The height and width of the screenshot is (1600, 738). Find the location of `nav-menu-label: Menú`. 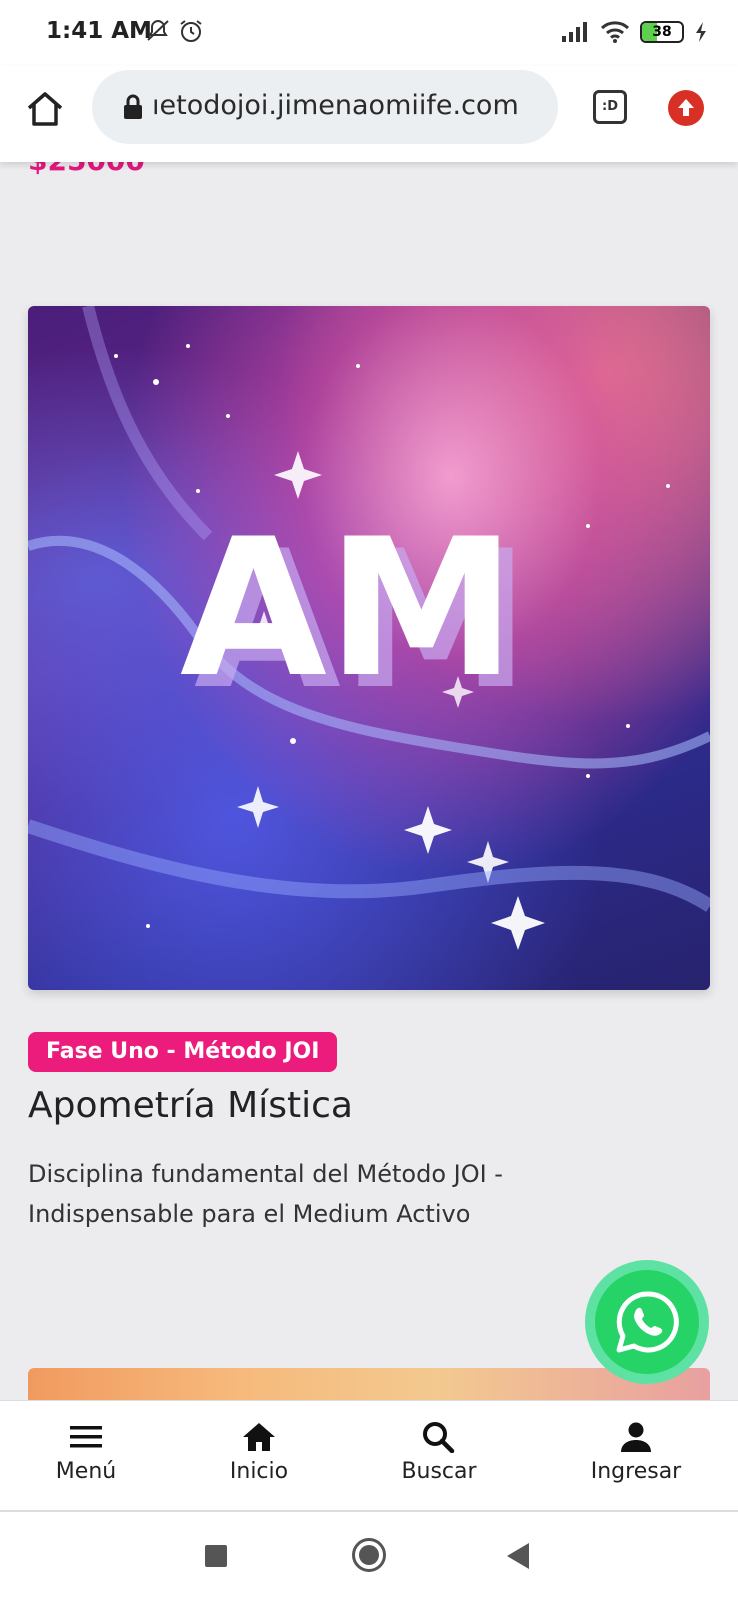

nav-menu-label: Menú is located at coordinates (86, 1471).